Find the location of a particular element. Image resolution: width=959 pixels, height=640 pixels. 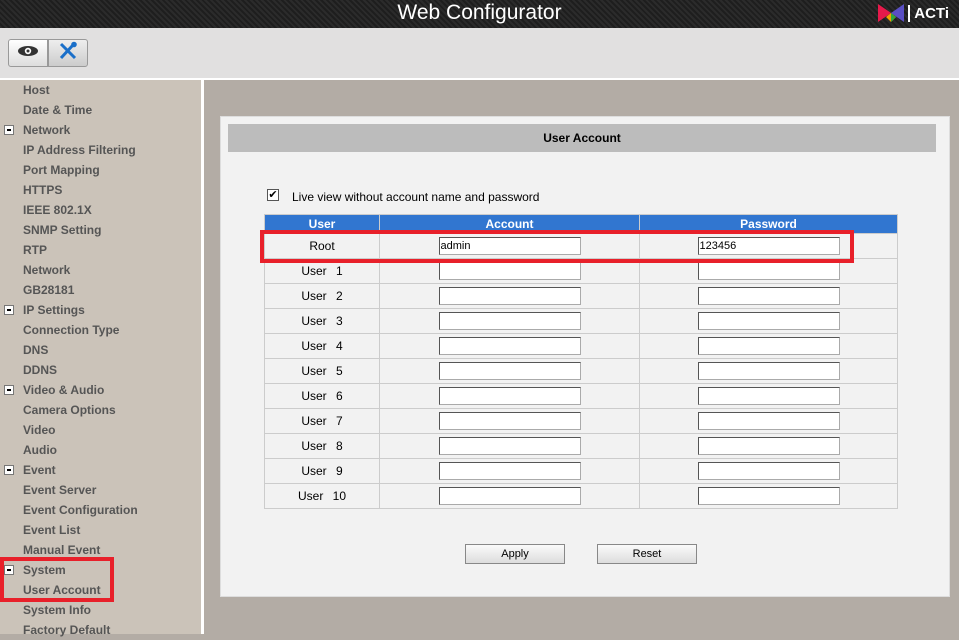

user-name: User 8 is located at coordinates (322, 446).